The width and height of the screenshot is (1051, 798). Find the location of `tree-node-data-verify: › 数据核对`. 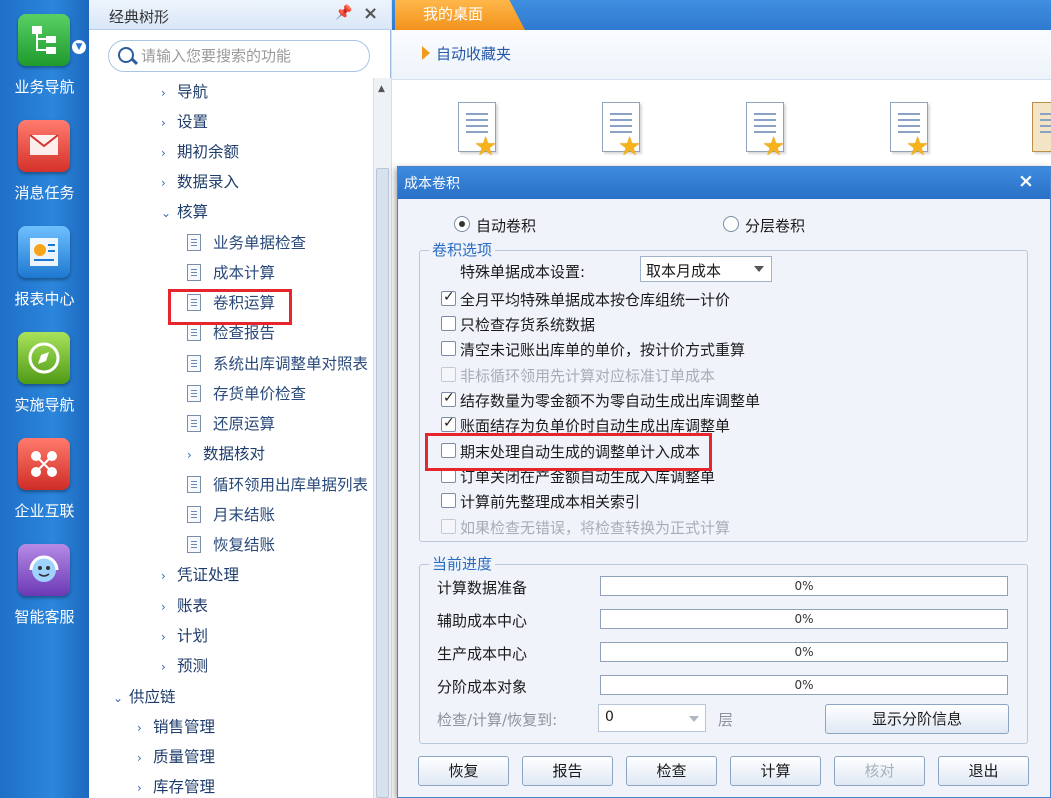

tree-node-data-verify: › 数据核对 is located at coordinates (226, 455).